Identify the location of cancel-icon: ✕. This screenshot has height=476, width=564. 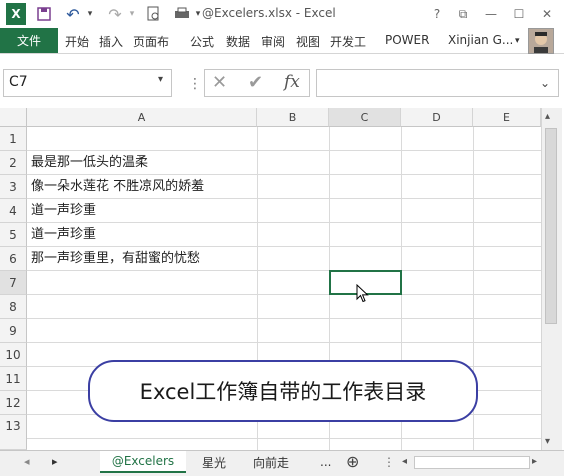
(219, 82).